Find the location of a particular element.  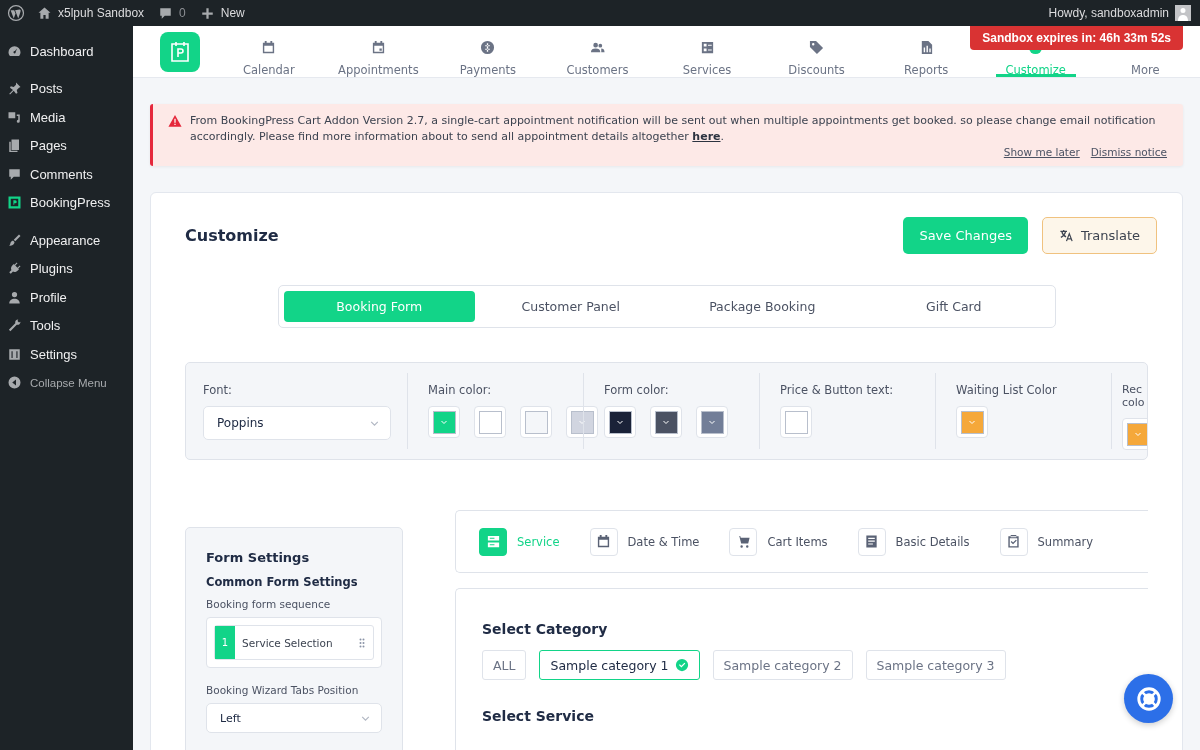

section-title: Select Service is located at coordinates (538, 716).